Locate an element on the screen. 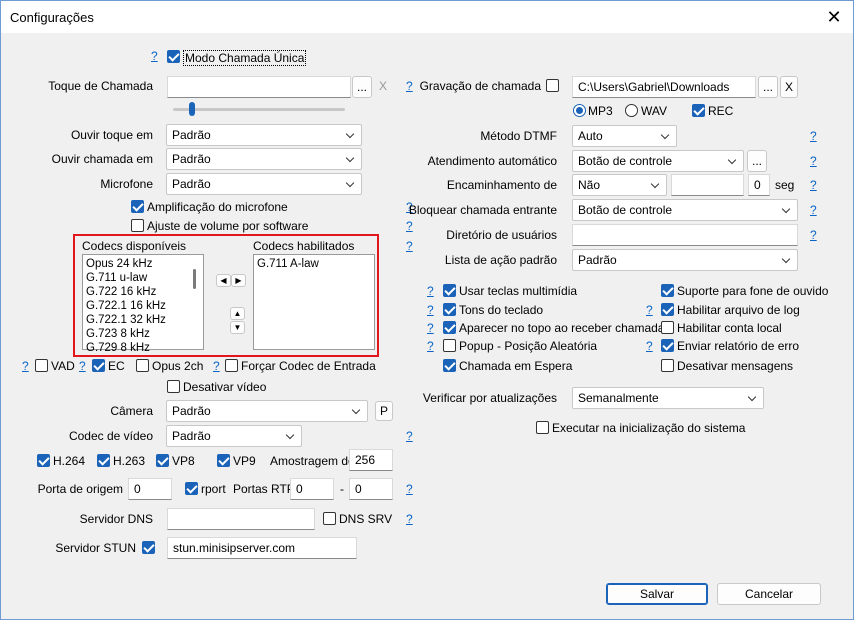  portas-rtp-to-input: 0 is located at coordinates (371, 489).